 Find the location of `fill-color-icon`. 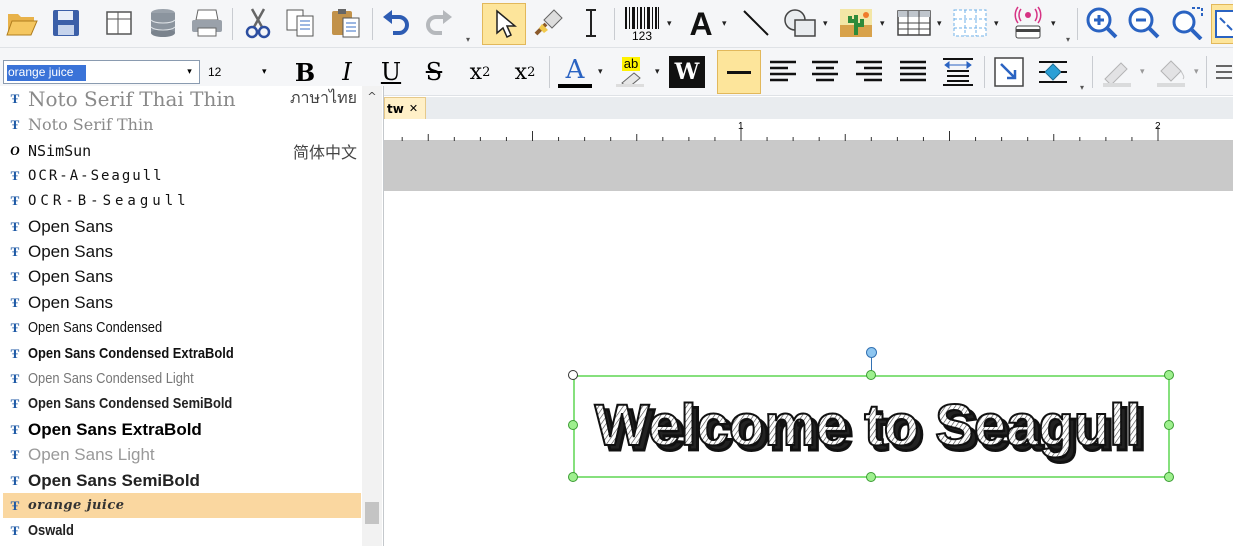

fill-color-icon is located at coordinates (1171, 72).